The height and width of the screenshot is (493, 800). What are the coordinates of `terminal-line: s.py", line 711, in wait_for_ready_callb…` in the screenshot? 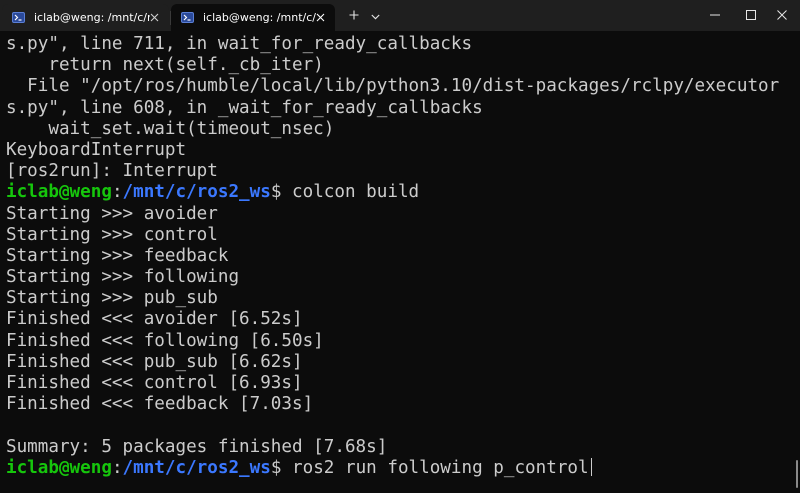 It's located at (239, 44).